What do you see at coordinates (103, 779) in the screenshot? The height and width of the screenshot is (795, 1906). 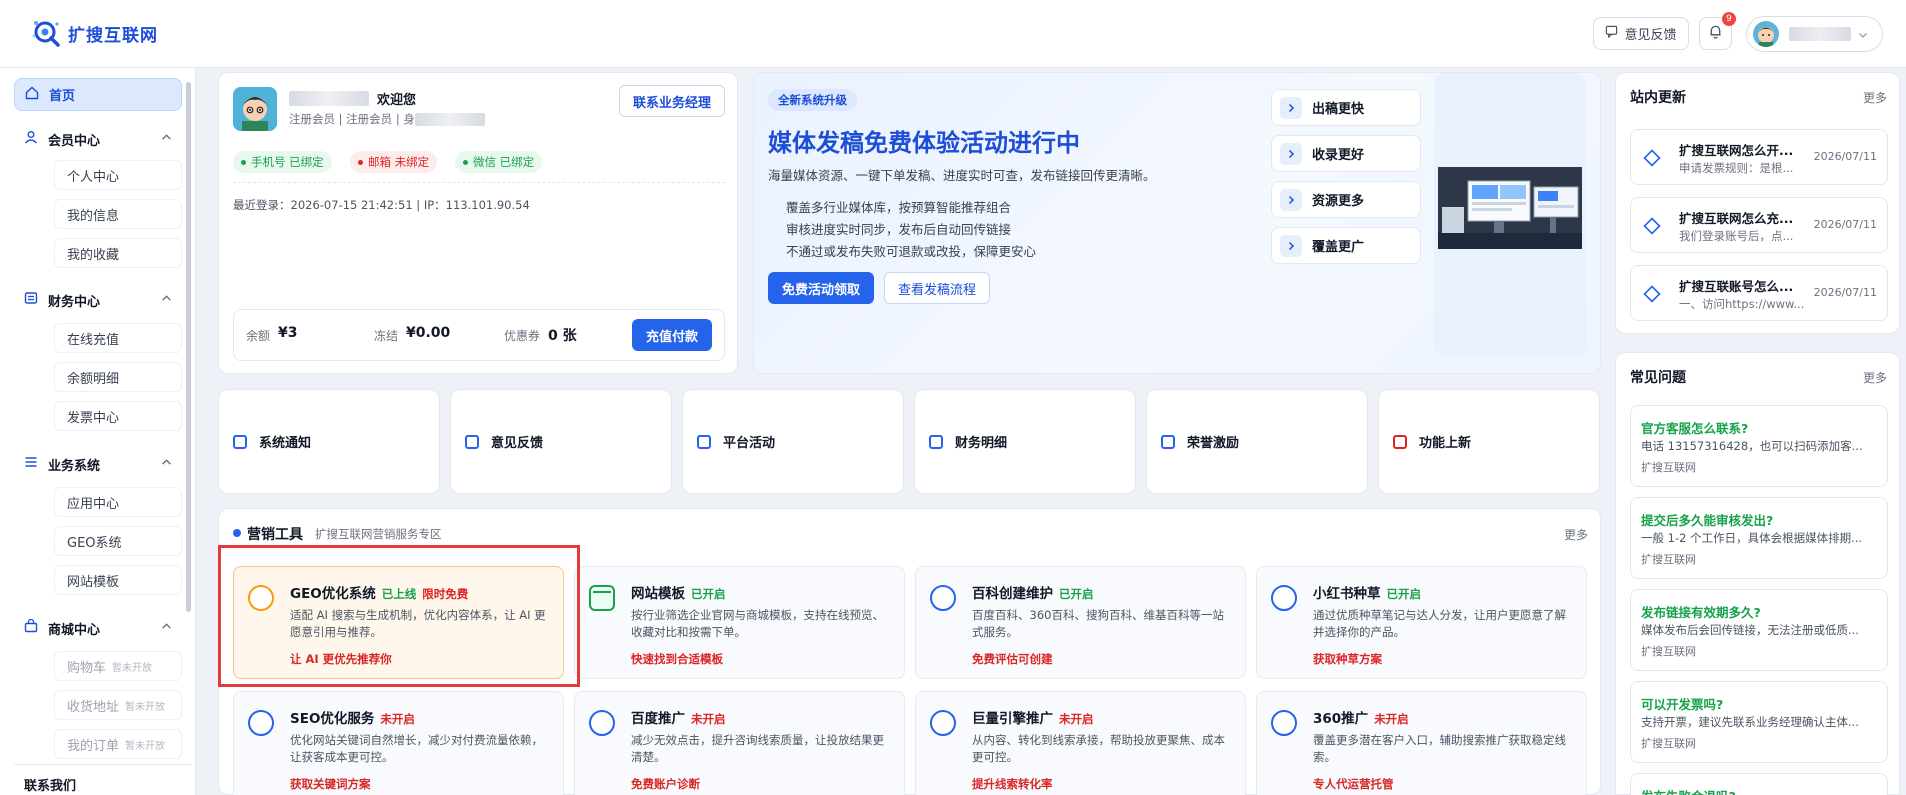 I see `sidebar-contact-us: 联系我们` at bounding box center [103, 779].